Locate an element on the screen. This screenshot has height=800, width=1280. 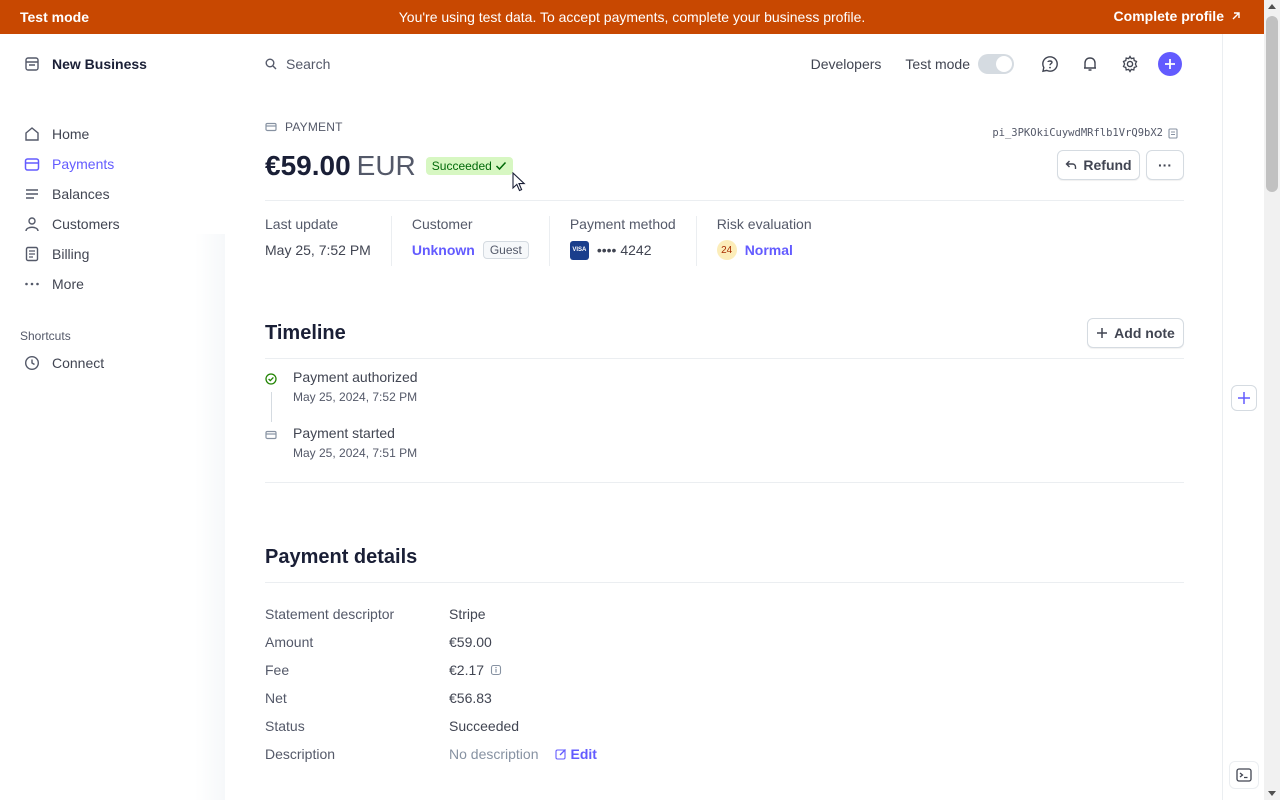
info-icon is located at coordinates (496, 670).